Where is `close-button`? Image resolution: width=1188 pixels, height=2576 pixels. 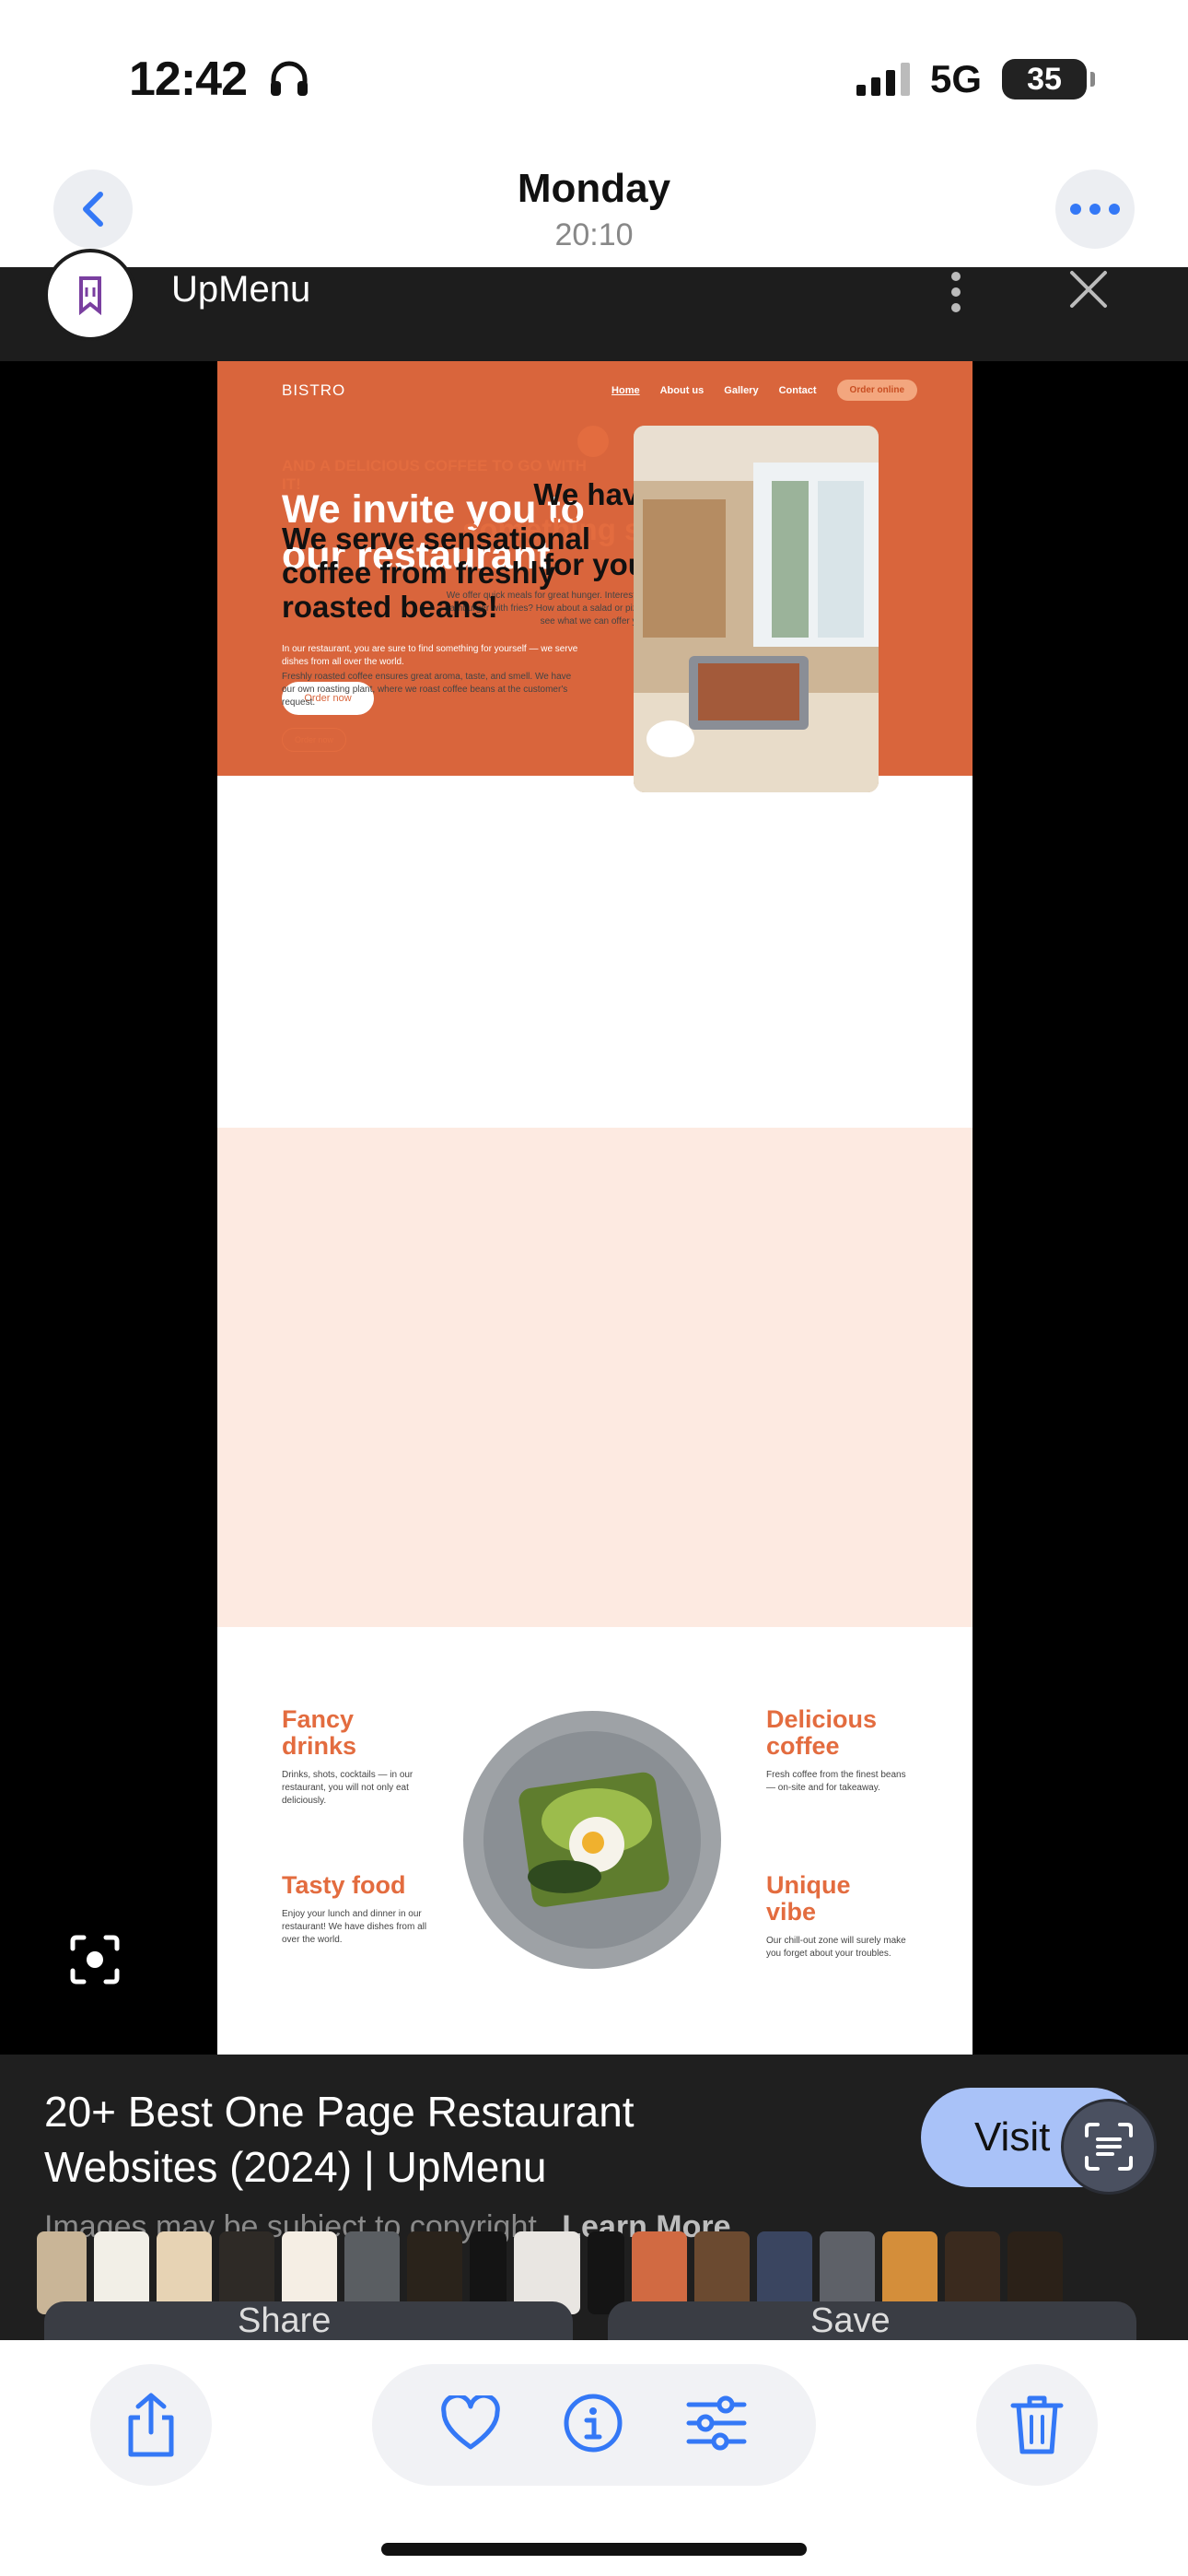 close-button is located at coordinates (1088, 291).